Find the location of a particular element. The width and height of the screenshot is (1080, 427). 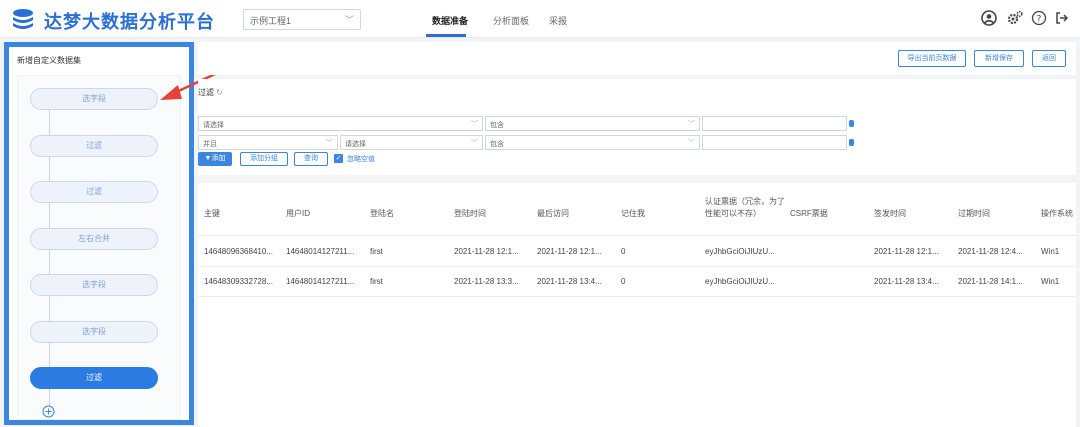

filter-title-text: 过滤 is located at coordinates (206, 92).